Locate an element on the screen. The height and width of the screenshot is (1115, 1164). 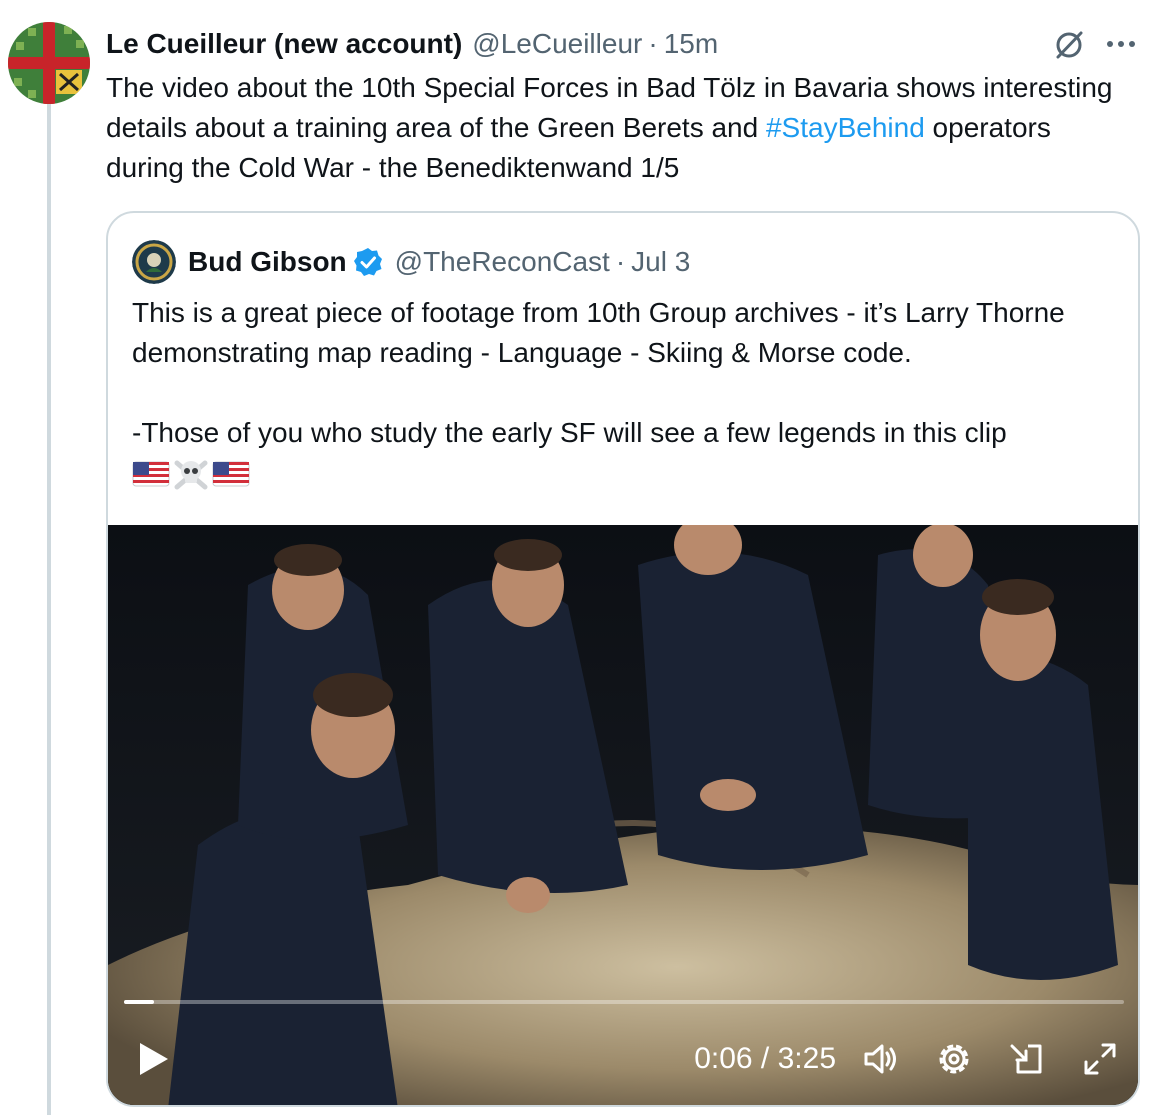
emoji-row is located at coordinates (191, 474).